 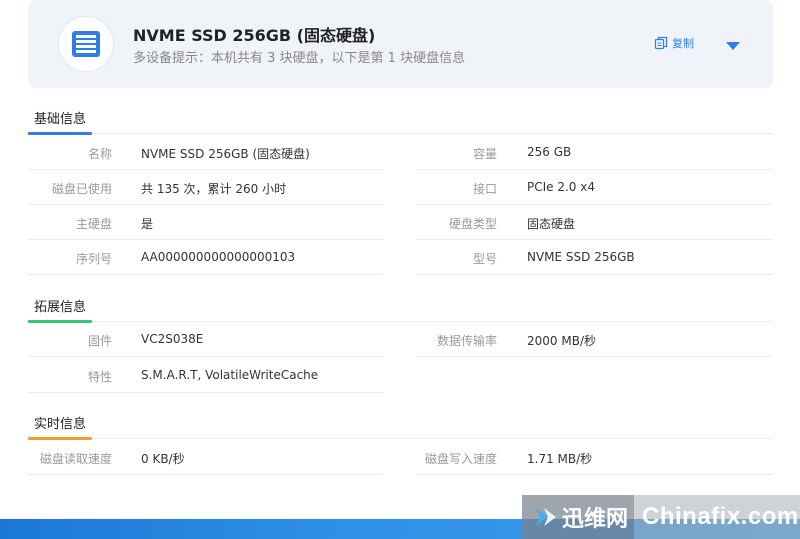 I want to click on label-write-speed: 磁盘写入速度, so click(x=460, y=459).